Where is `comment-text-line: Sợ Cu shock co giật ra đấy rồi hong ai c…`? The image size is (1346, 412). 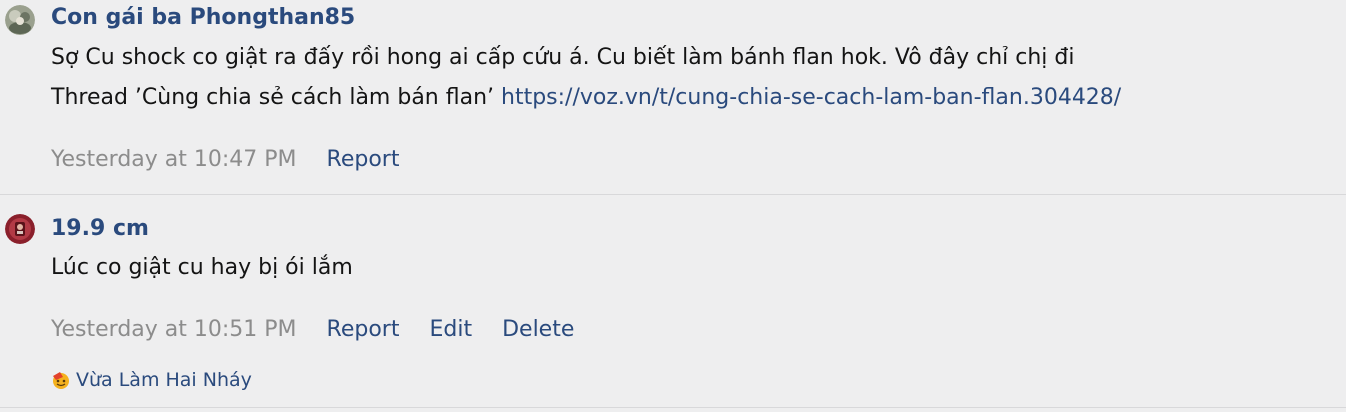
comment-text-line: Sợ Cu shock co giật ra đấy rồi hong ai c… is located at coordinates (563, 57).